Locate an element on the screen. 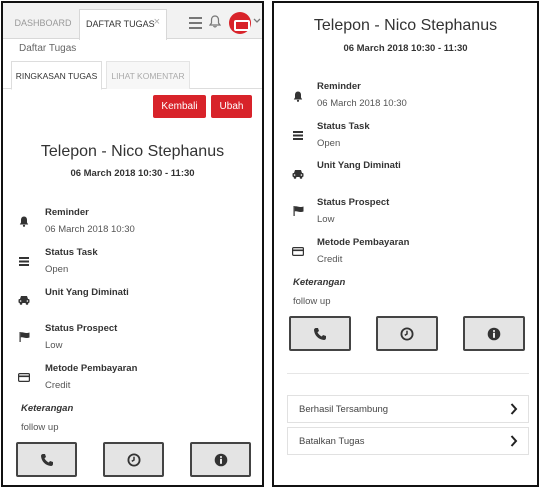 This screenshot has width=540, height=488. close-tab-icon: × is located at coordinates (157, 22).